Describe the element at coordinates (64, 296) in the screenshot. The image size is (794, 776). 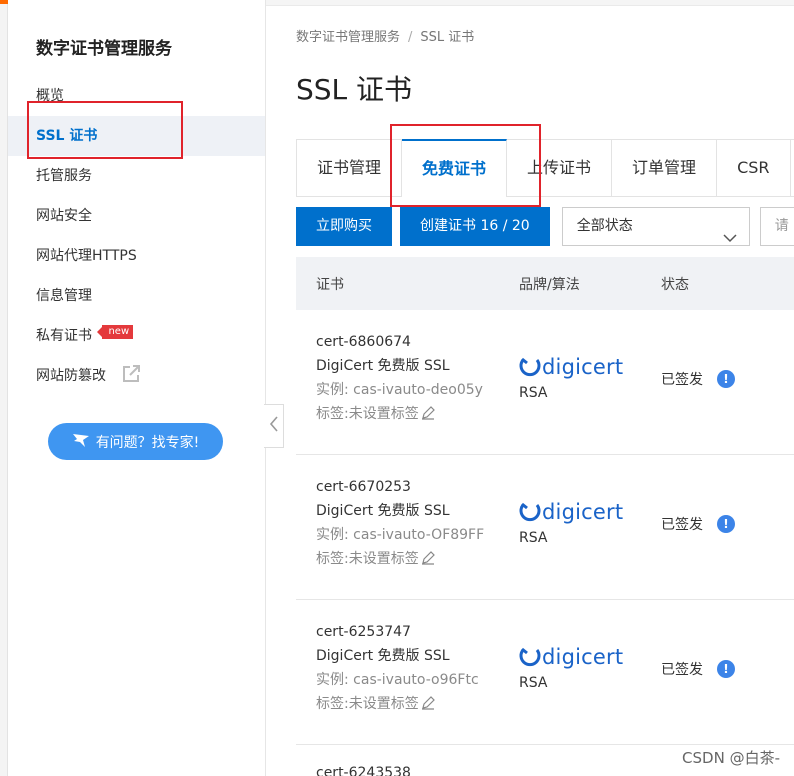
I see `sidebar-item-label: 信息管理` at that location.